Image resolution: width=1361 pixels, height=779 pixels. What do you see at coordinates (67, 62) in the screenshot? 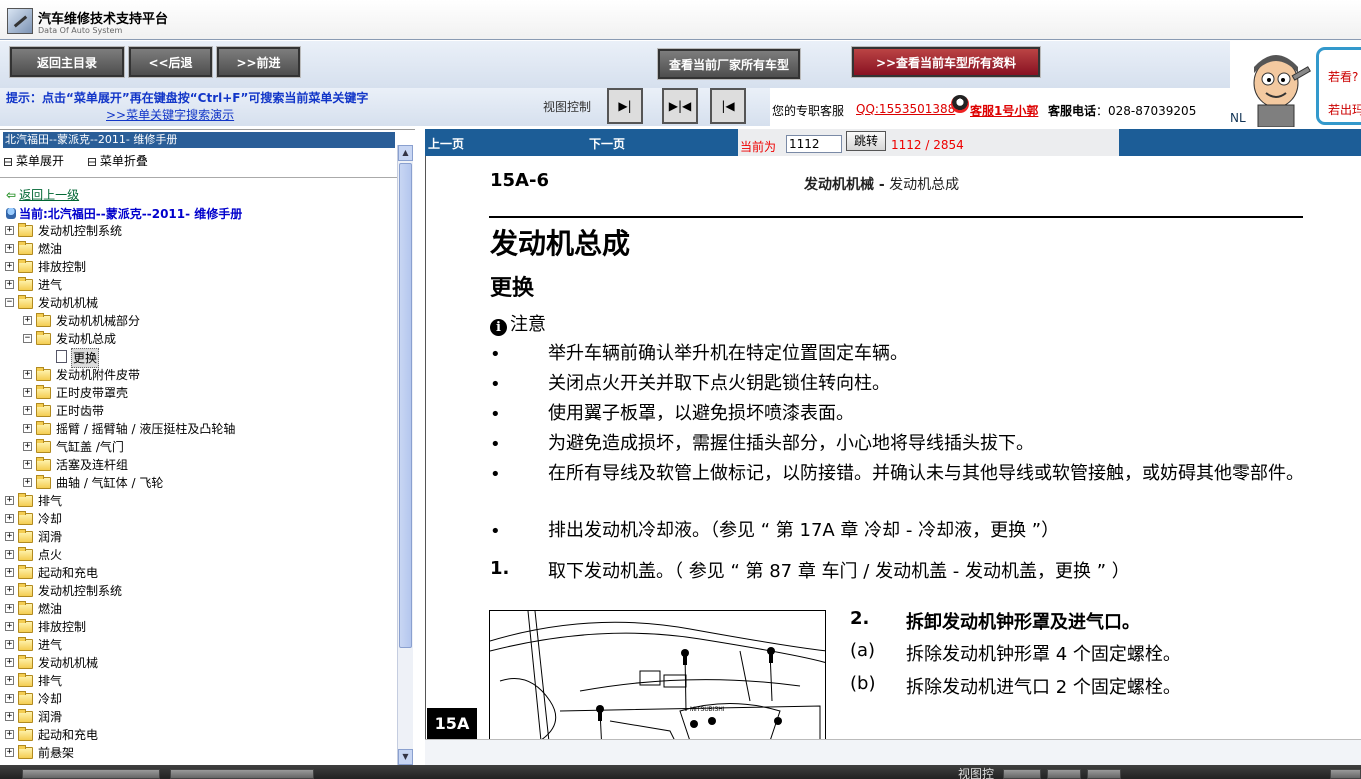
I see `home-button: 返回主目录` at bounding box center [67, 62].